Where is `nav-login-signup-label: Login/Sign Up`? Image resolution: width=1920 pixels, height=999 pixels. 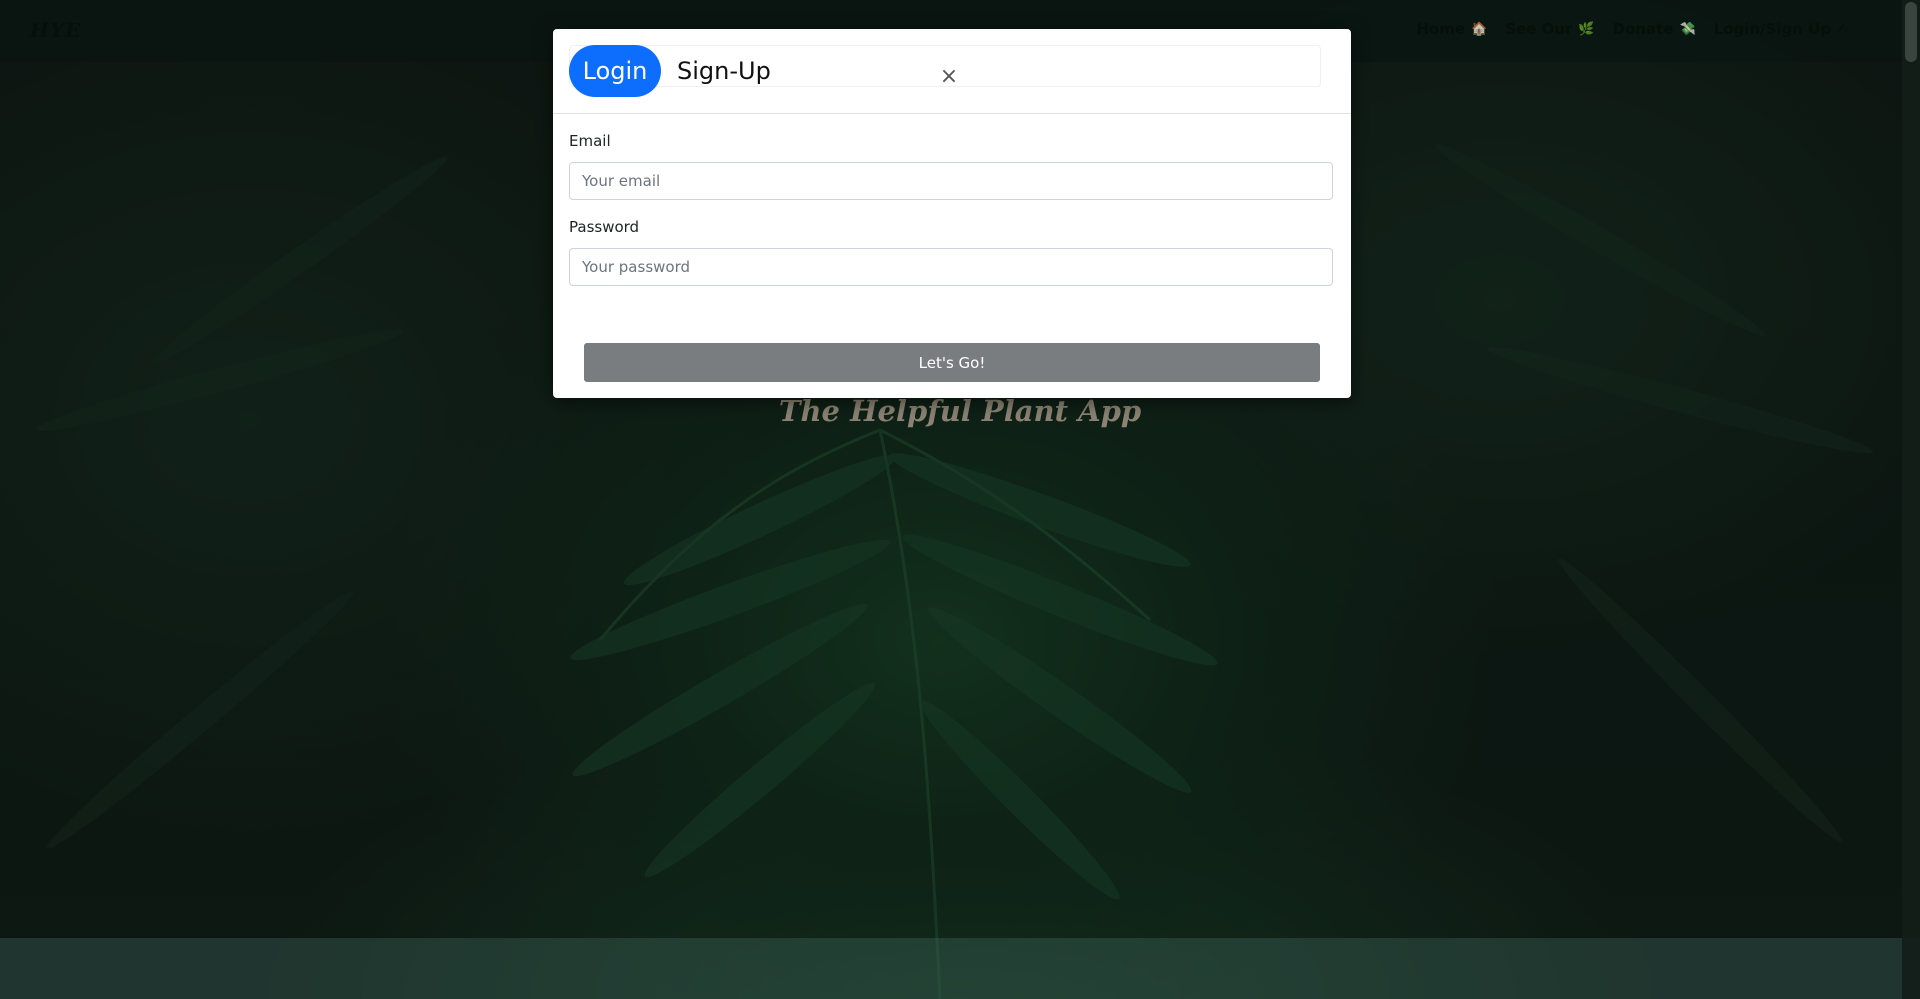
nav-login-signup-label: Login/Sign Up is located at coordinates (1772, 29).